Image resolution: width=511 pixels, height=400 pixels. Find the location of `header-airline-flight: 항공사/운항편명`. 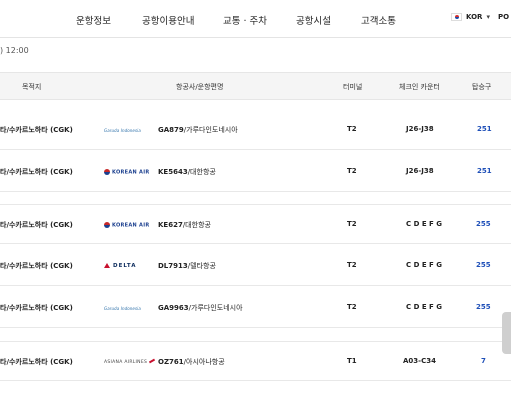

header-airline-flight: 항공사/운항편명 is located at coordinates (200, 87).